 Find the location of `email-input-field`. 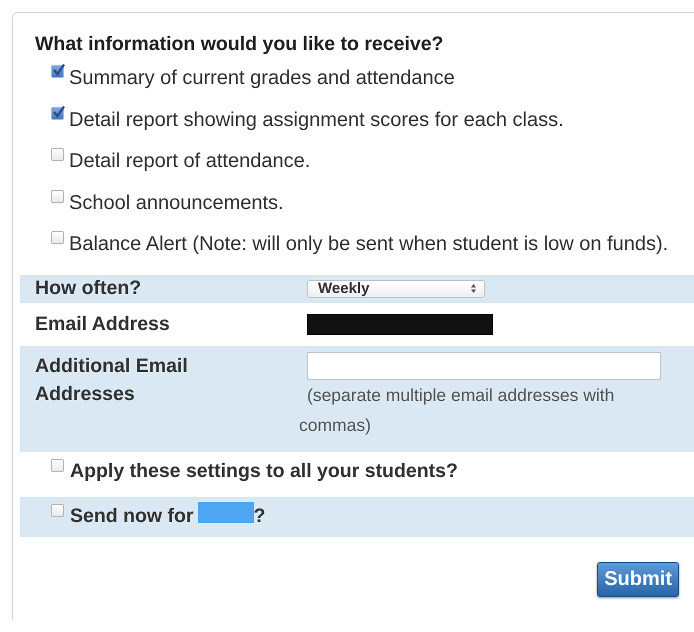

email-input-field is located at coordinates (484, 366).